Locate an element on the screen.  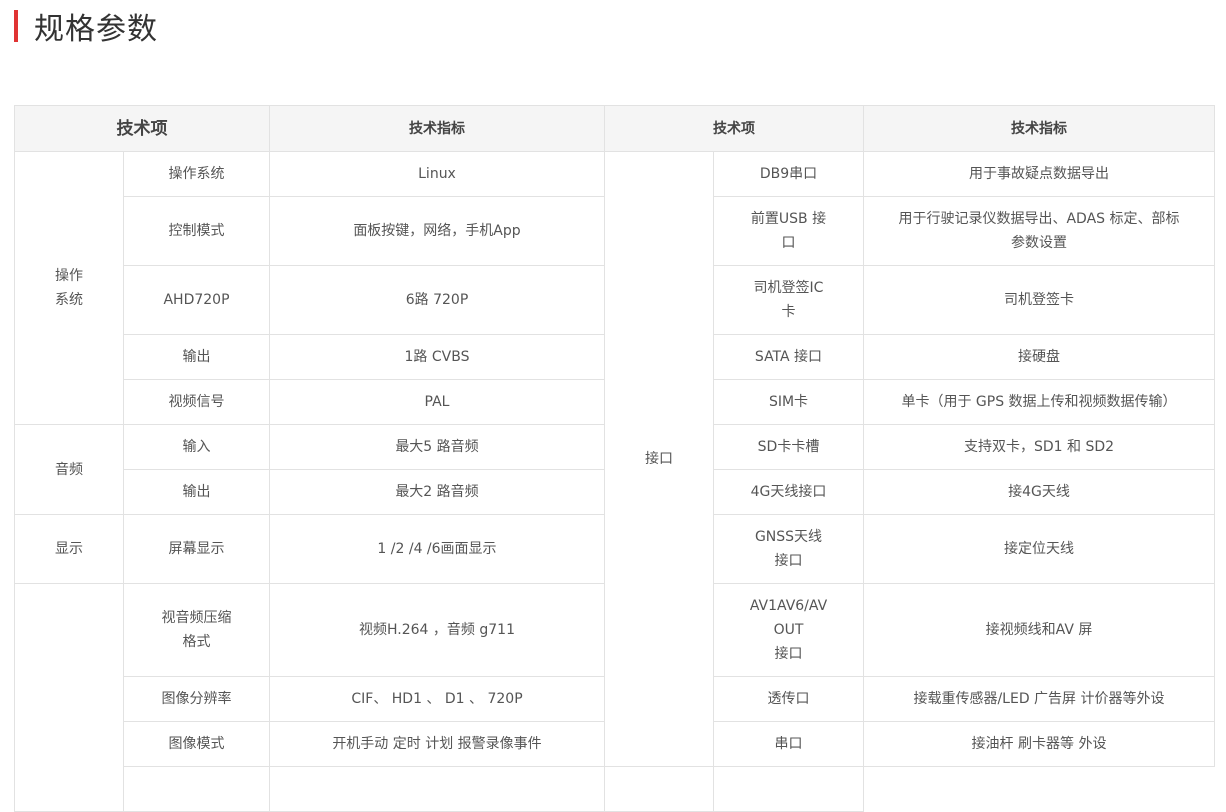
right-value: 接视频线和AV 屏 is located at coordinates (1039, 630).